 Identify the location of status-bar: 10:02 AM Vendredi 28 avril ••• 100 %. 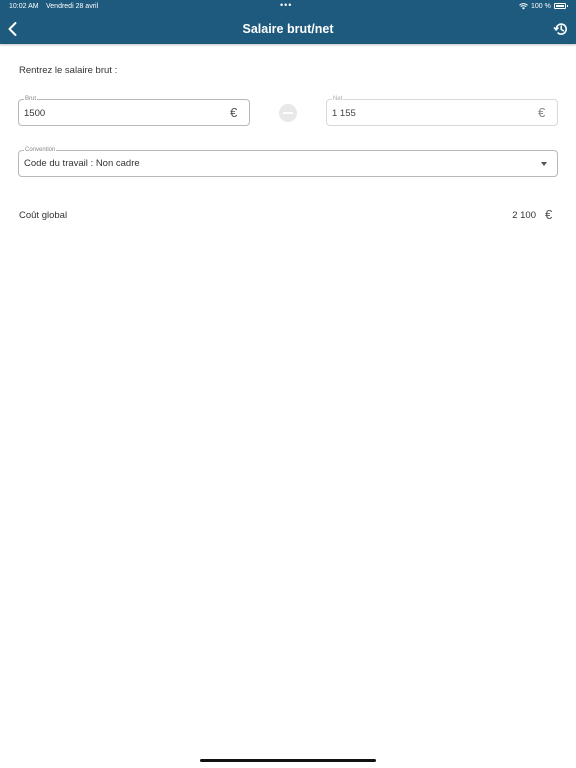
(288, 7).